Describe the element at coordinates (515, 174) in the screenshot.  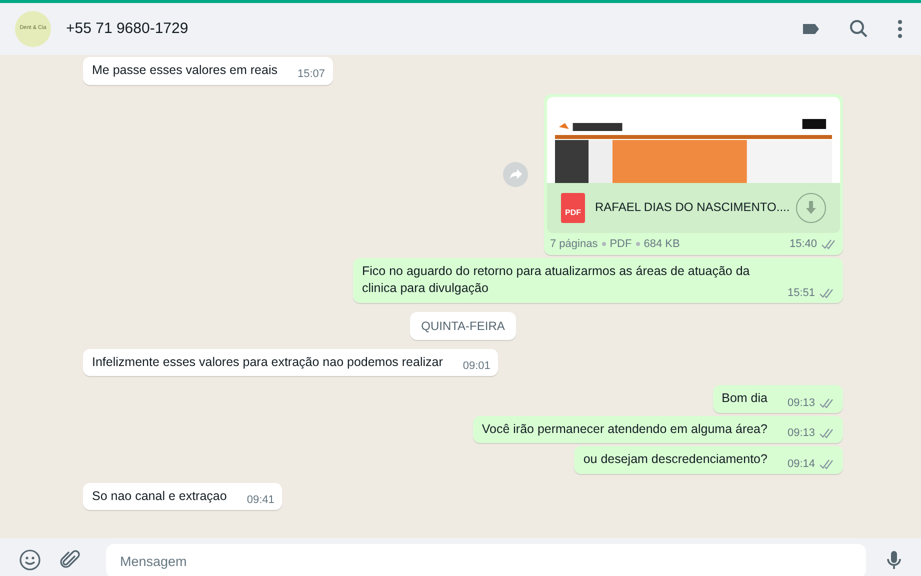
I see `forward-icon` at that location.